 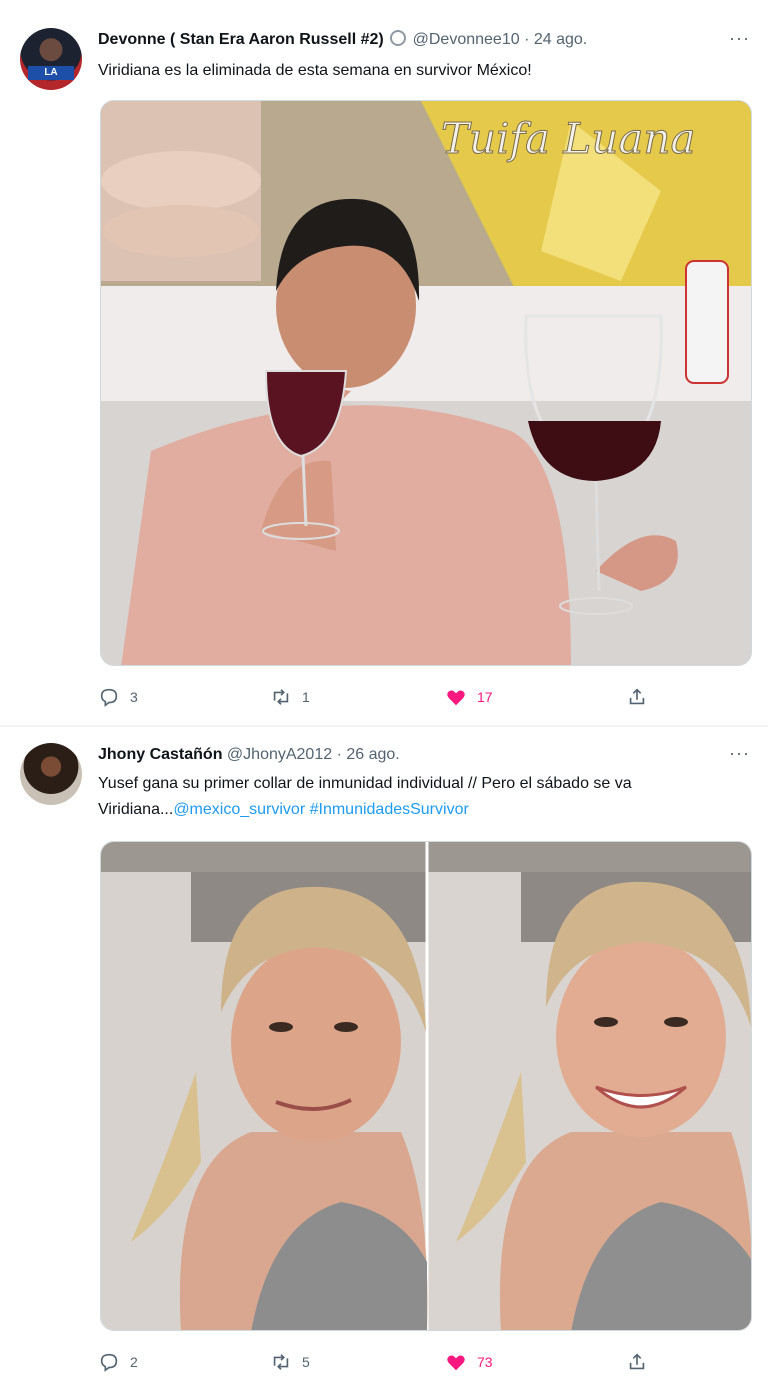 I want to click on retweet-count: 1, so click(x=306, y=697).